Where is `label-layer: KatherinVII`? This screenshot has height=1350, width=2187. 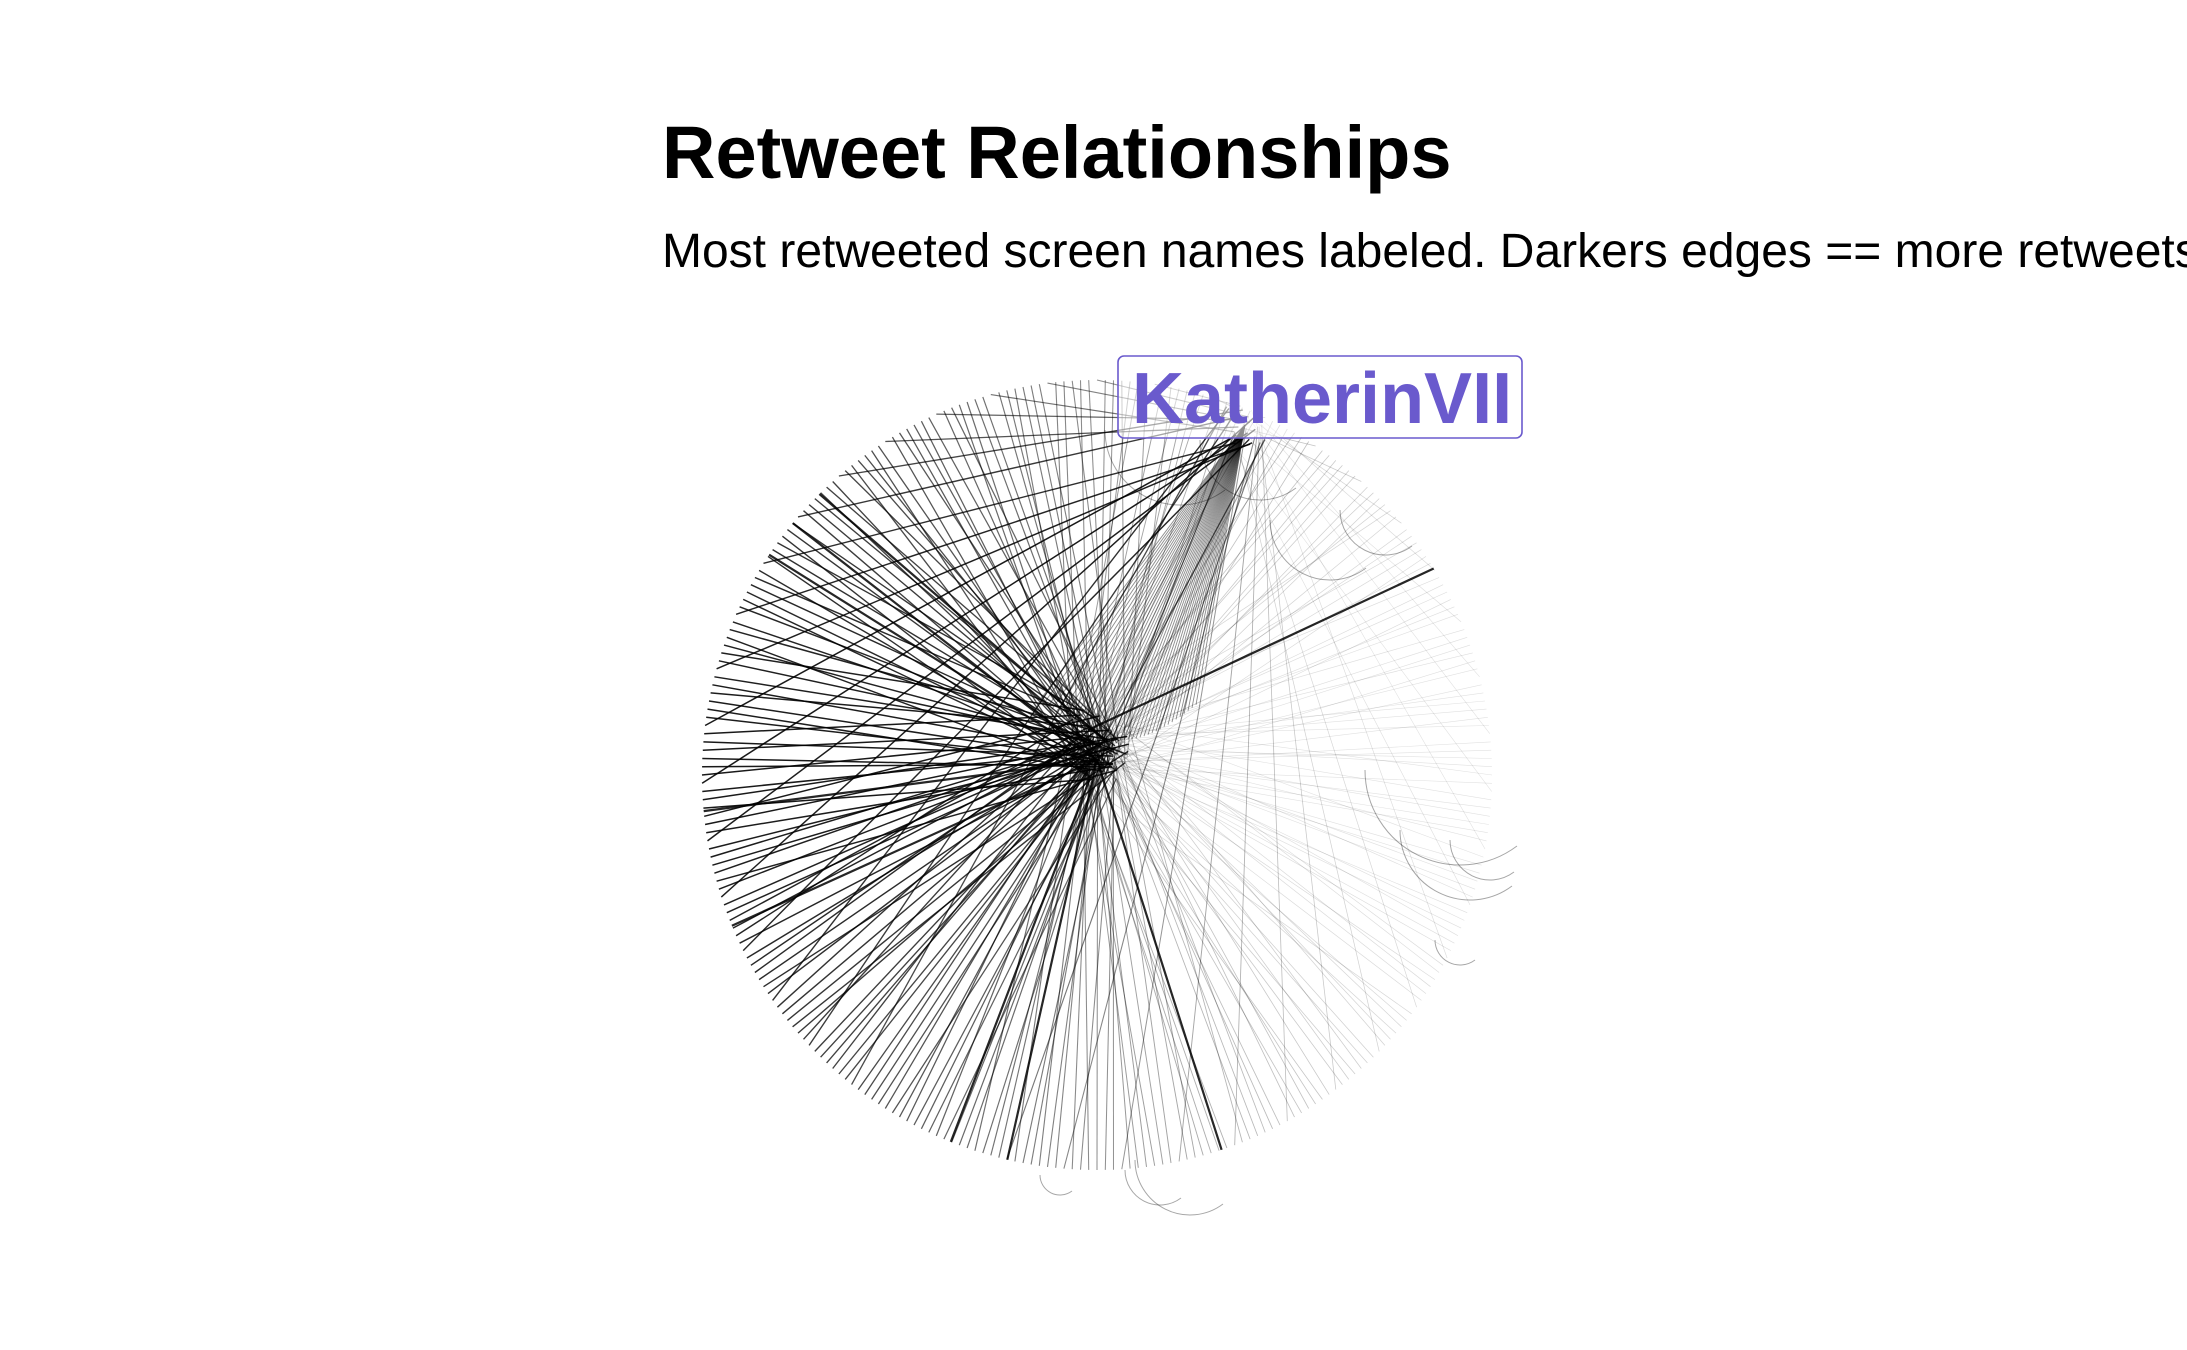
label-layer: KatherinVII is located at coordinates (1320, 397).